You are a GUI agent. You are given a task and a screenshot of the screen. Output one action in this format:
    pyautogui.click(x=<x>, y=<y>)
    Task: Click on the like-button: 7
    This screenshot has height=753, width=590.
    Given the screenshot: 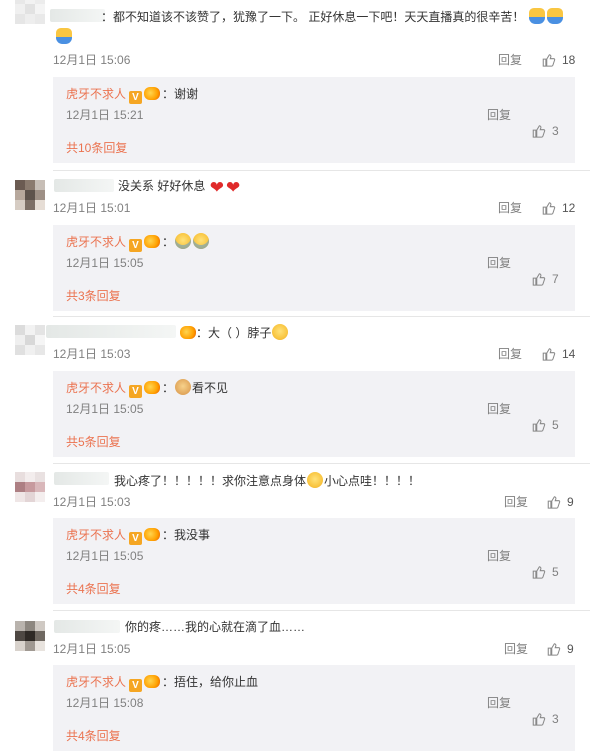 What is the action you would take?
    pyautogui.click(x=545, y=279)
    